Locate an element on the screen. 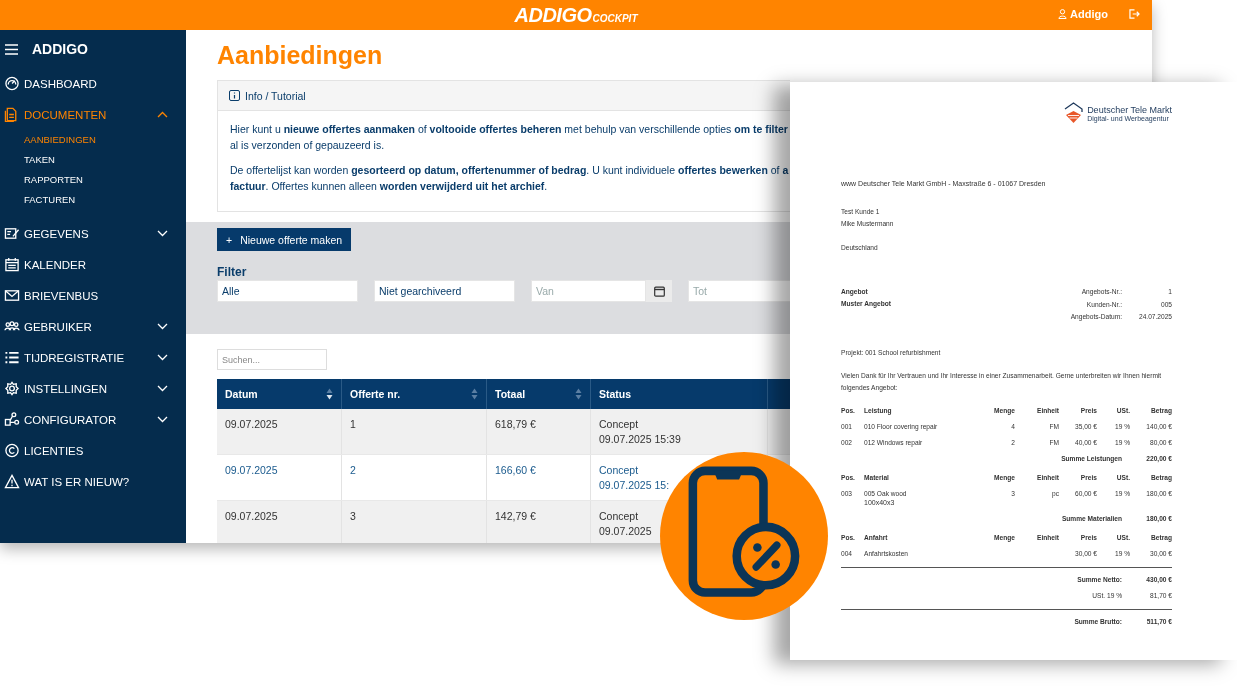 The height and width of the screenshot is (694, 1237). table-cell: 142,79 € is located at coordinates (515, 516).